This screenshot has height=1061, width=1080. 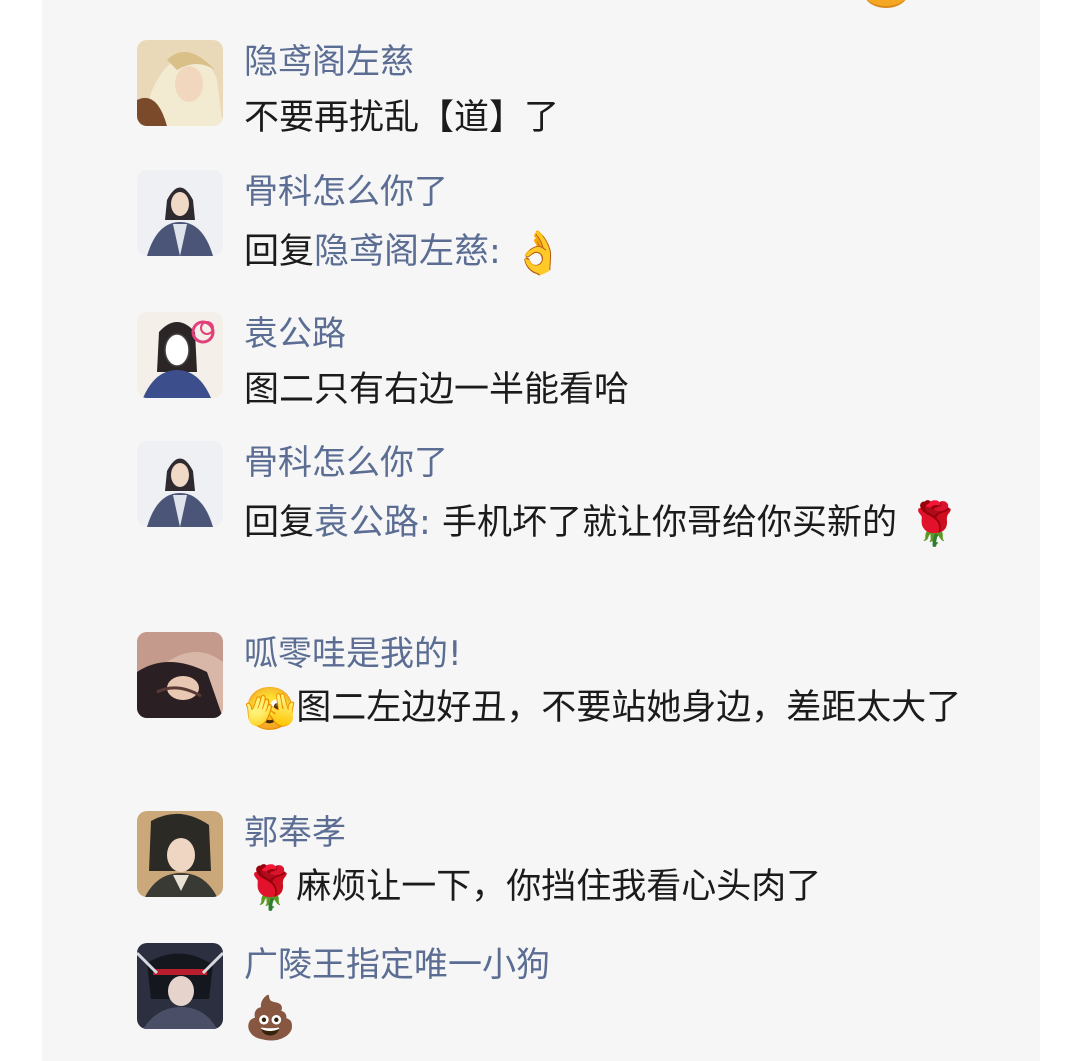 I want to click on peeking-face-icon: 🫣, so click(x=270, y=708).